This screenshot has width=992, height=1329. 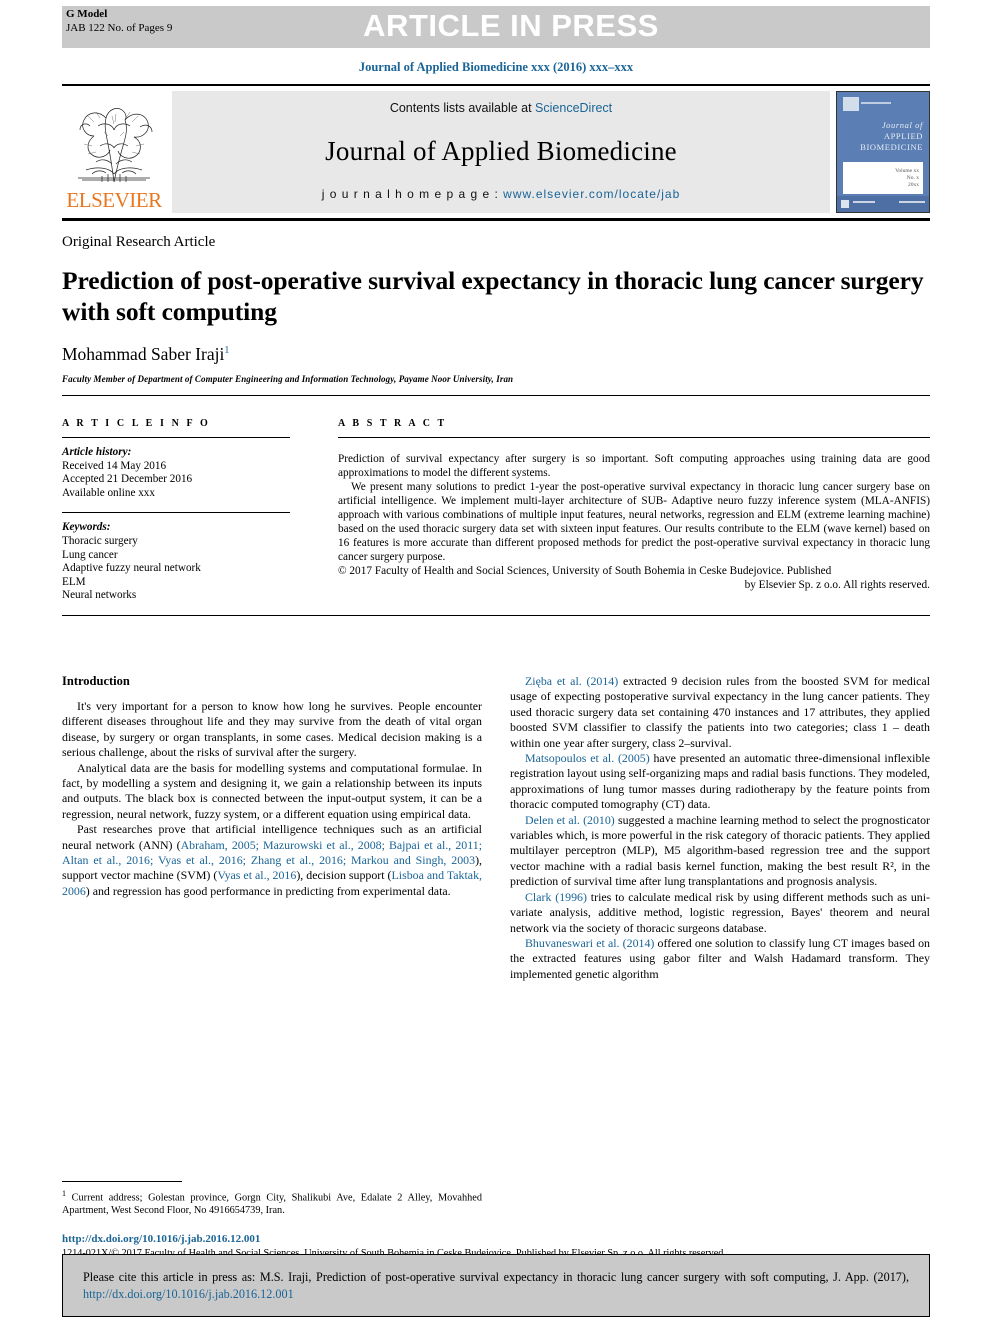 What do you see at coordinates (392, 424) in the screenshot?
I see `abstract-label: A B S T R A C T` at bounding box center [392, 424].